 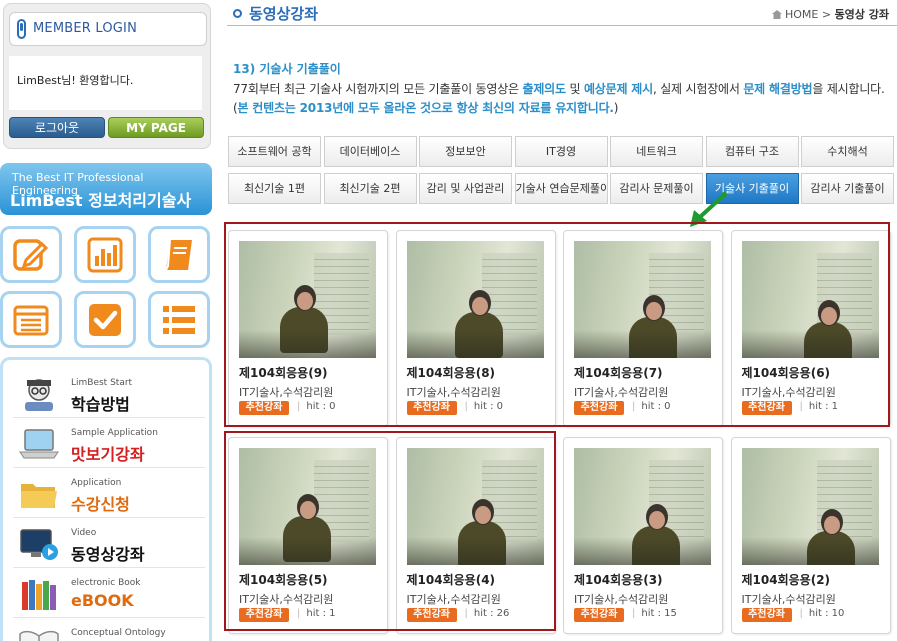 I want to click on hit-count: | hit : 0, so click(x=651, y=406).